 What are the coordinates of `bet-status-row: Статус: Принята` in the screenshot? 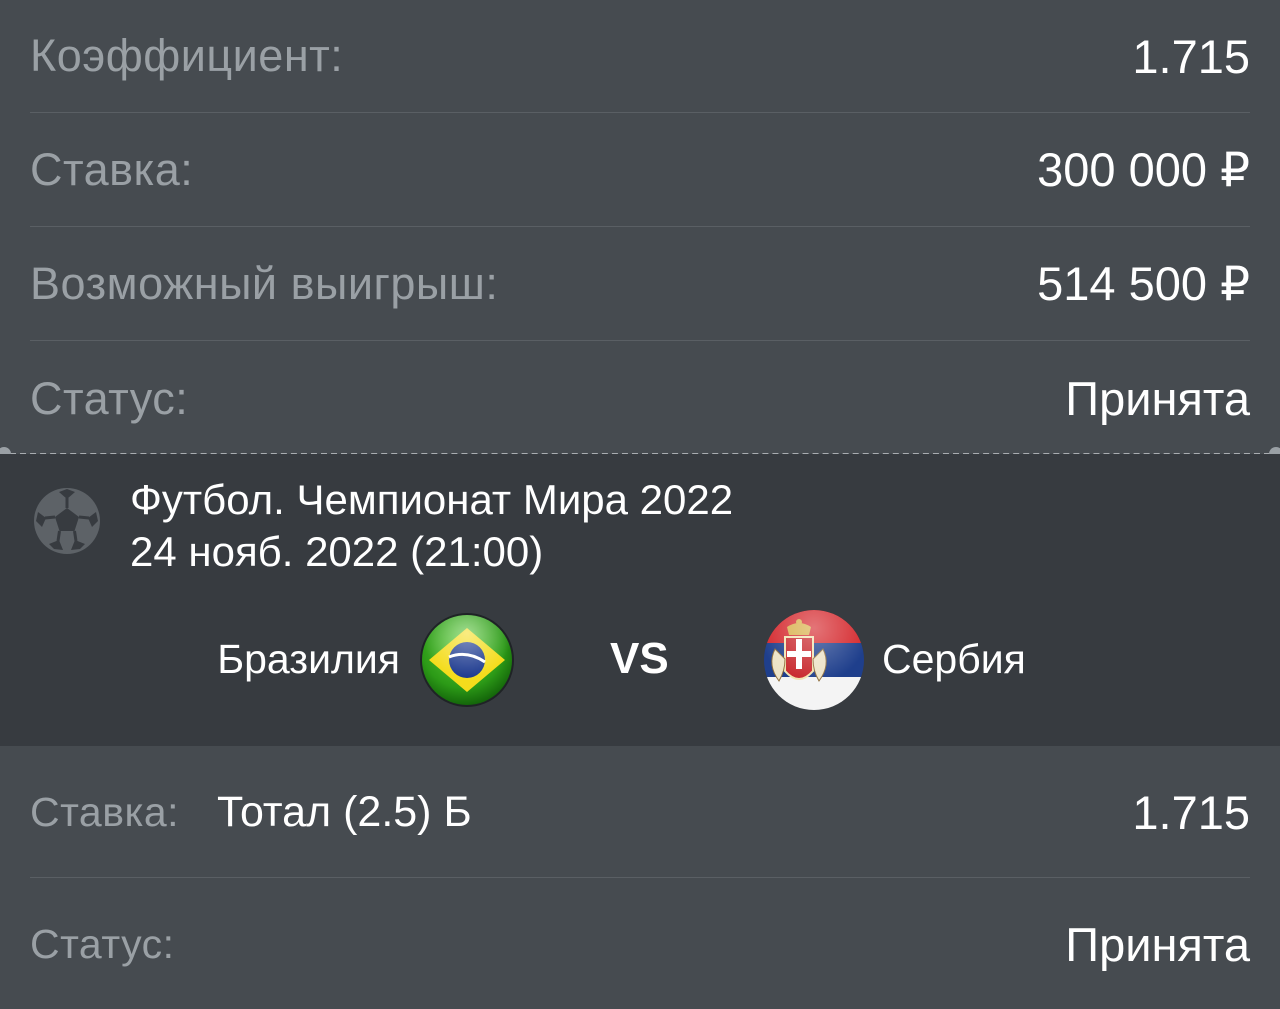 It's located at (640, 944).